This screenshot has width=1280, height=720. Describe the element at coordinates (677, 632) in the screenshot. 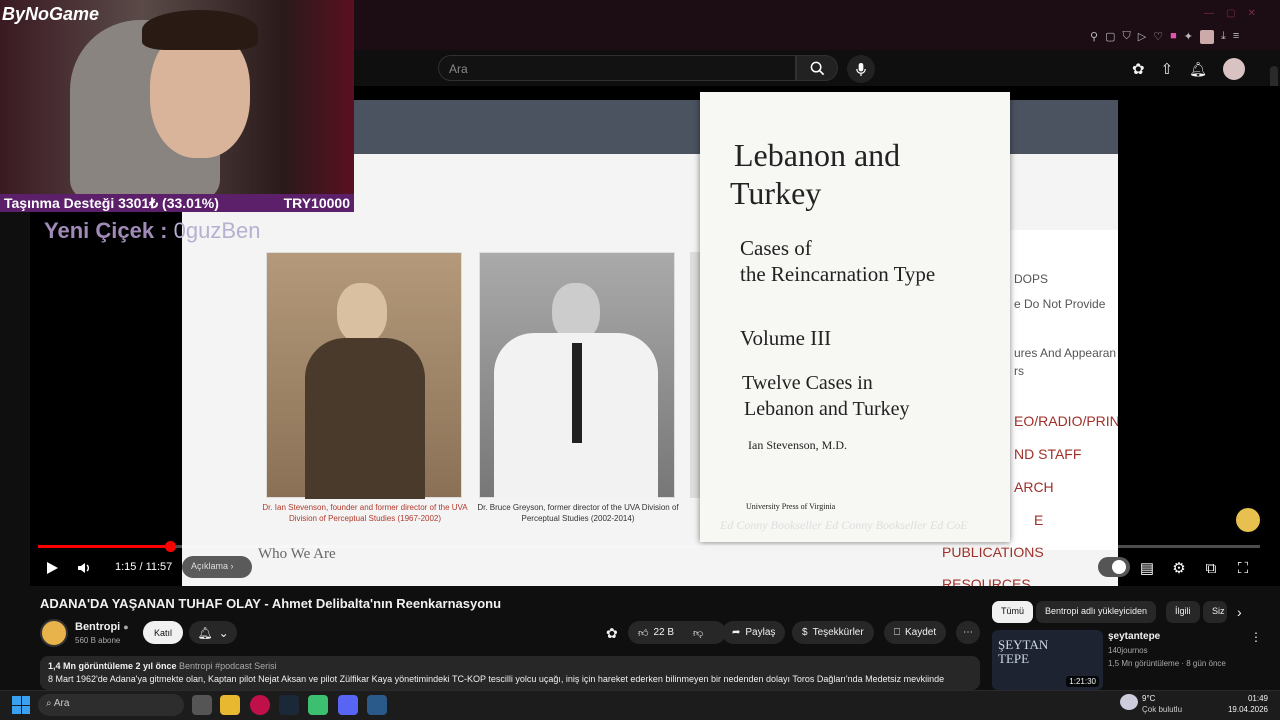

I see `like-button: 👍︎ 22 B 👎︎` at that location.